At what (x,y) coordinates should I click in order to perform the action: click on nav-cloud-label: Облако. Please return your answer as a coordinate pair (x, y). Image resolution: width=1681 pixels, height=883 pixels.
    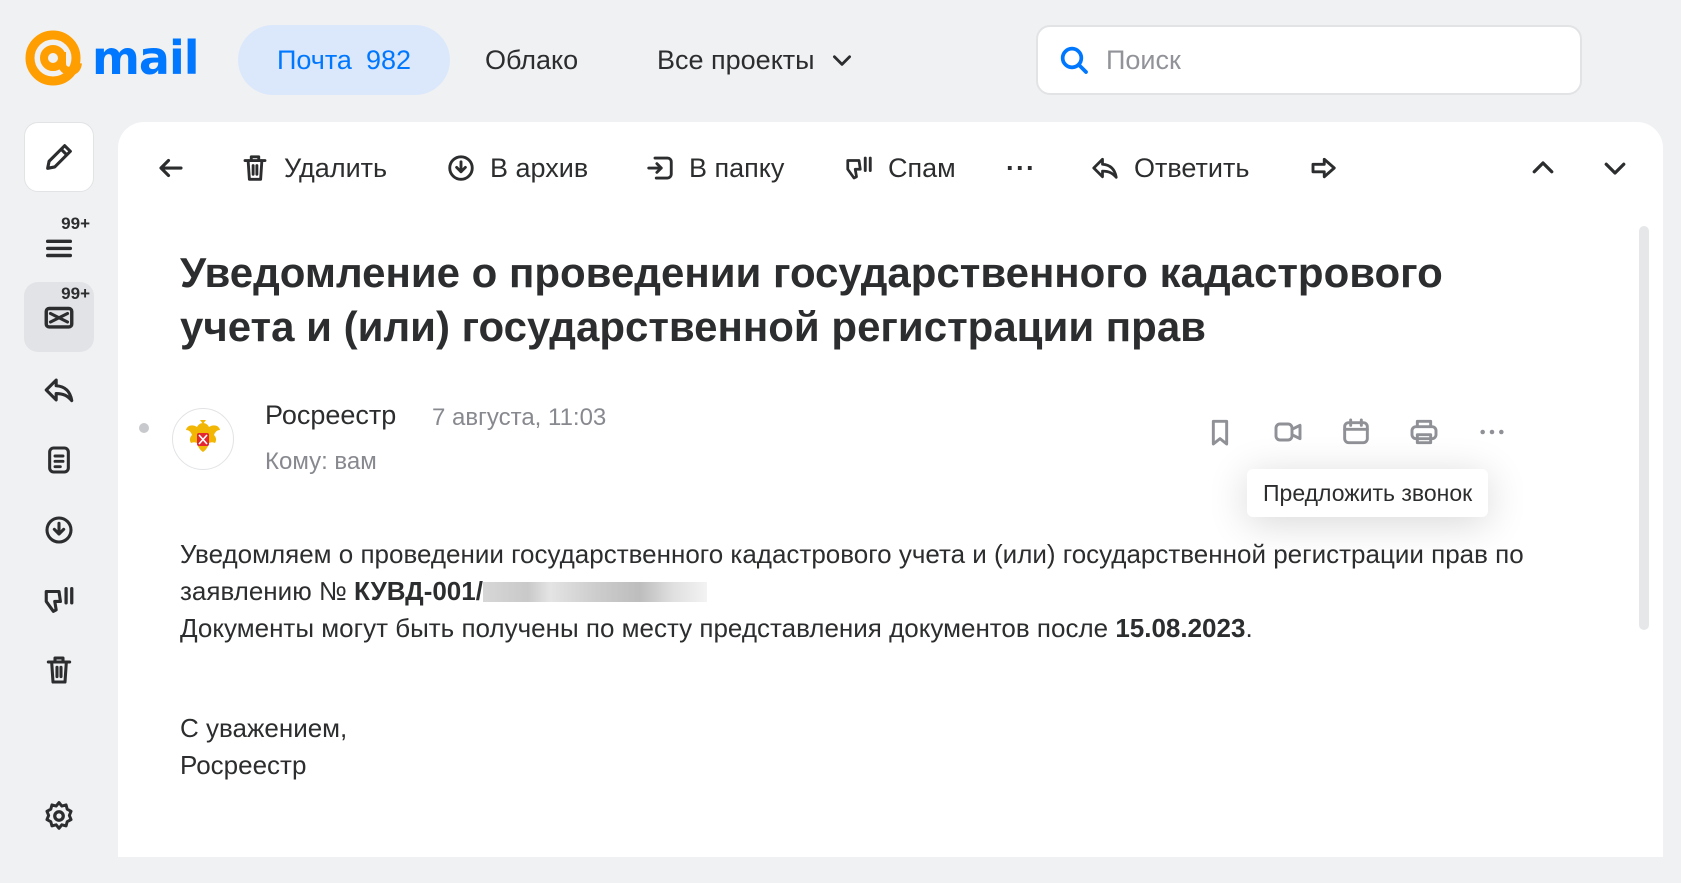
    Looking at the image, I should click on (532, 59).